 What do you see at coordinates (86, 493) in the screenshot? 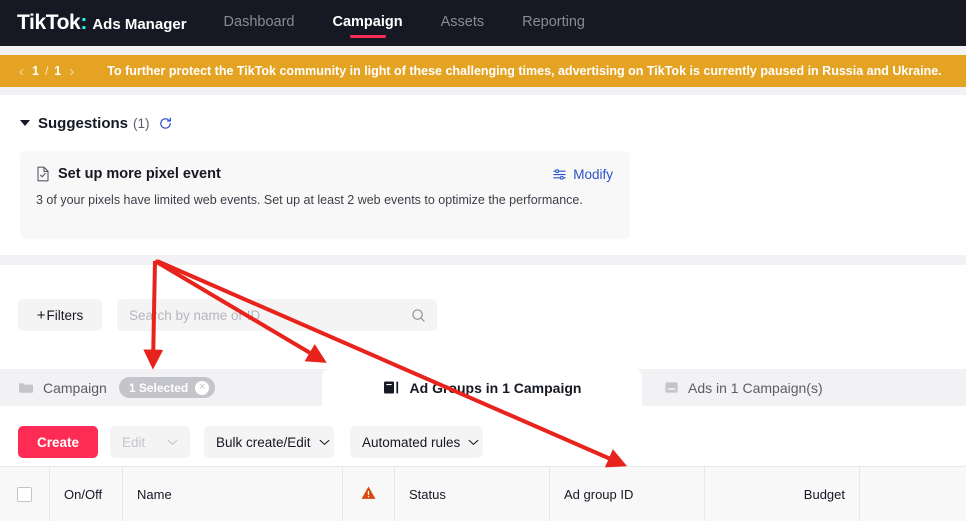
I see `table-header-onoff: On/Off` at bounding box center [86, 493].